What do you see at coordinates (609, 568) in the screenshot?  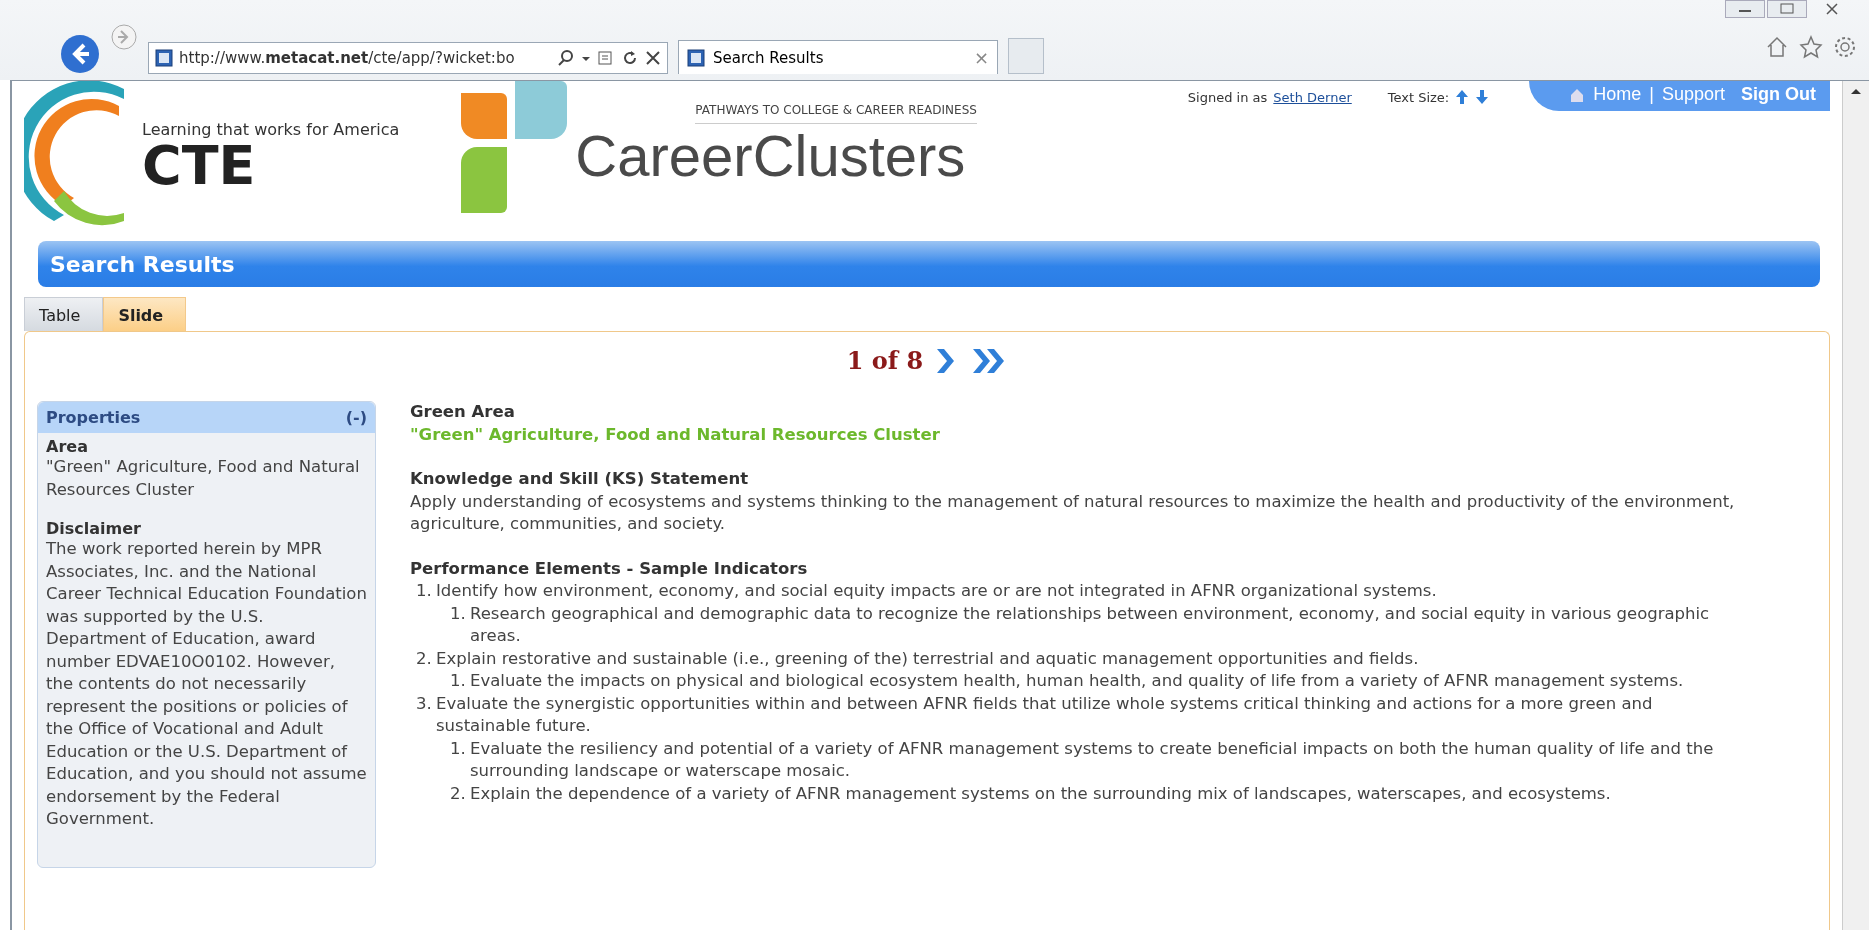 I see `section-heading: Performance Elements - Sample Indicators` at bounding box center [609, 568].